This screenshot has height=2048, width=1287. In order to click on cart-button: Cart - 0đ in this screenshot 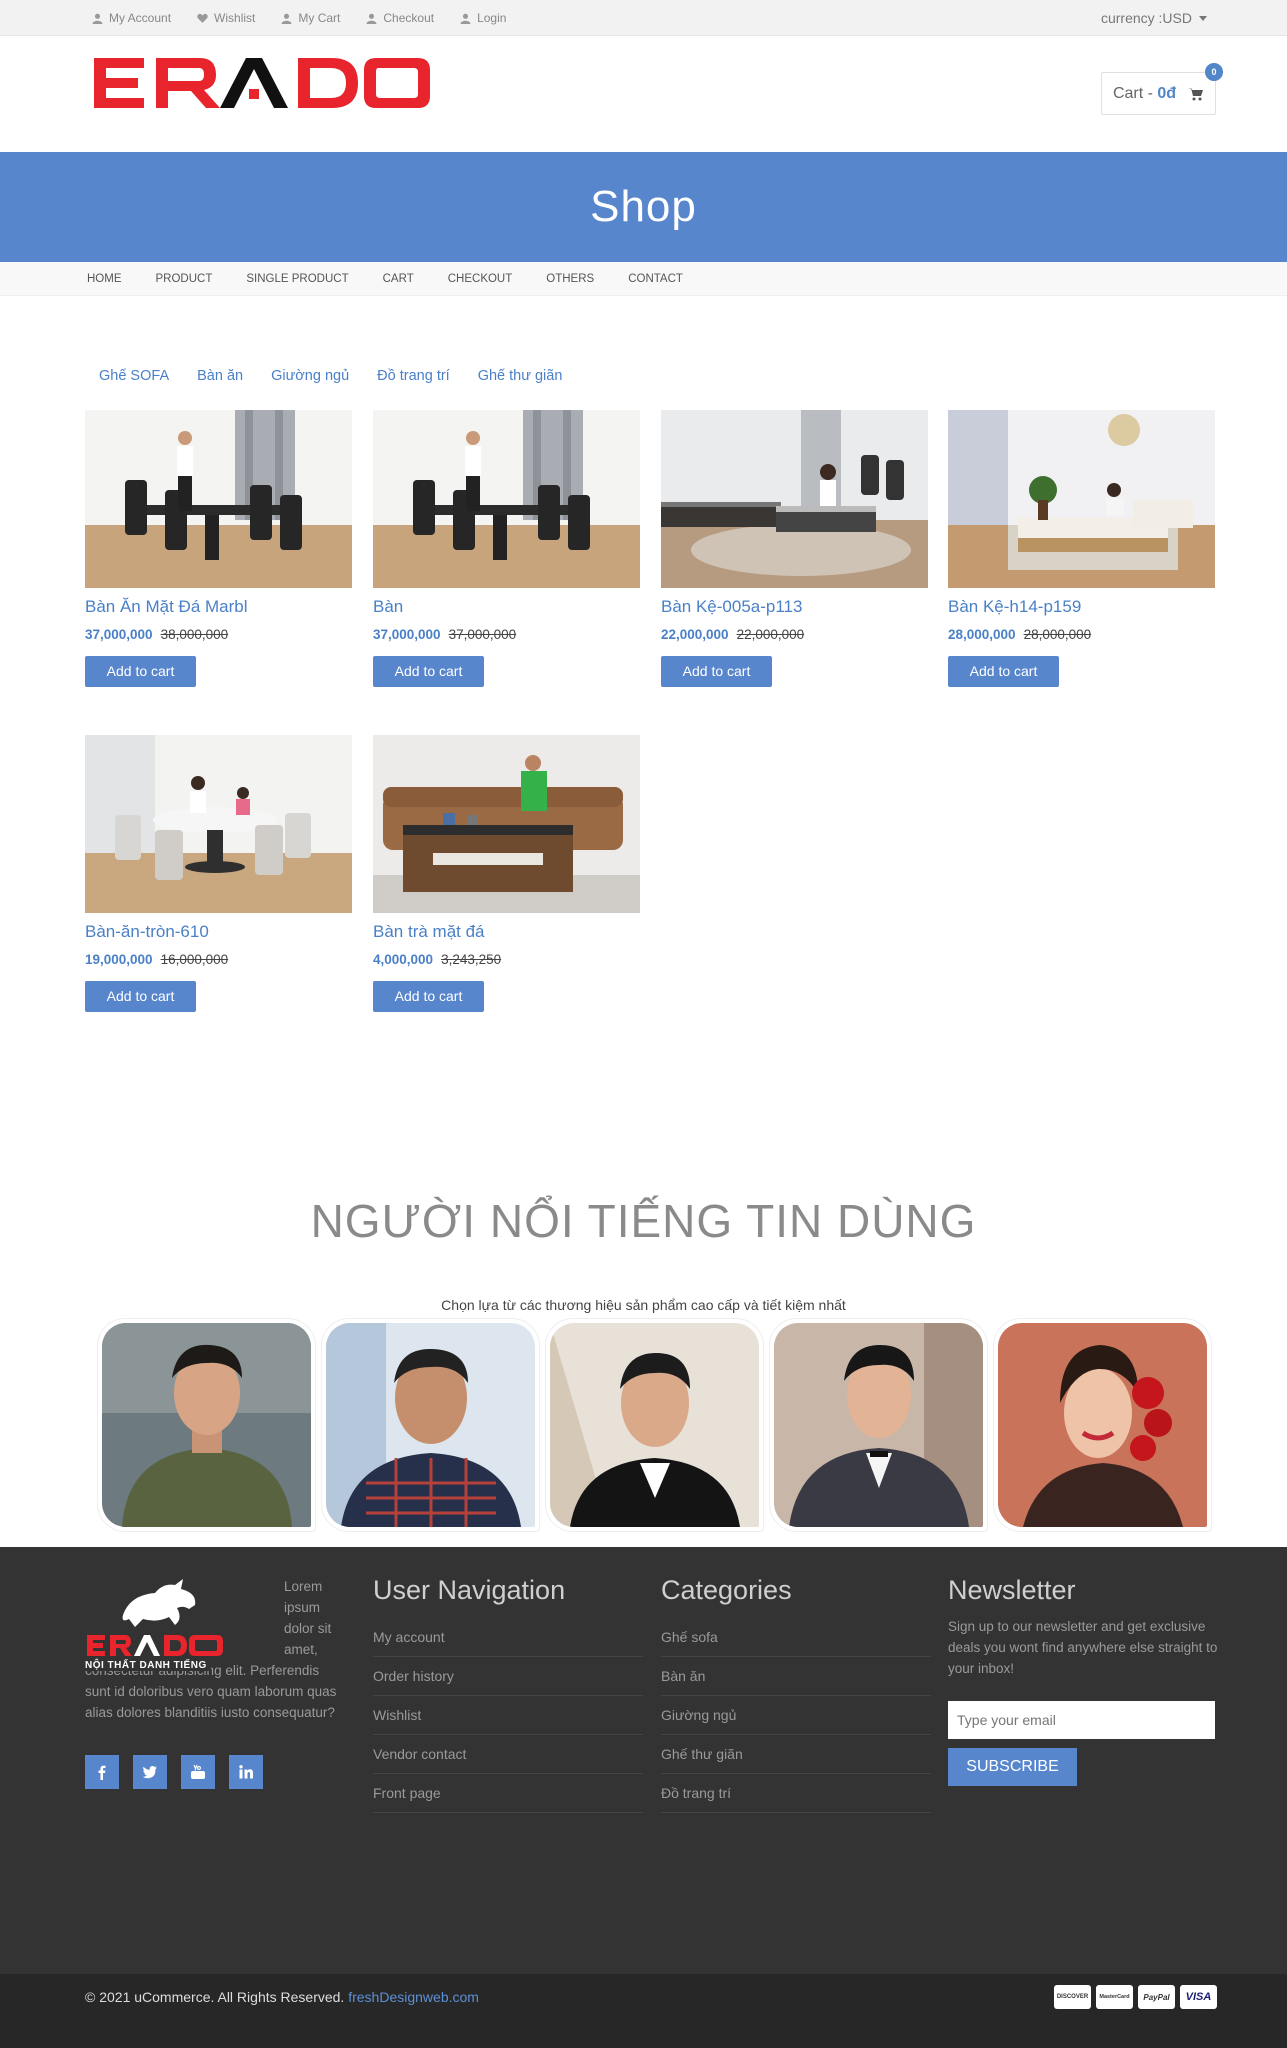, I will do `click(1158, 93)`.